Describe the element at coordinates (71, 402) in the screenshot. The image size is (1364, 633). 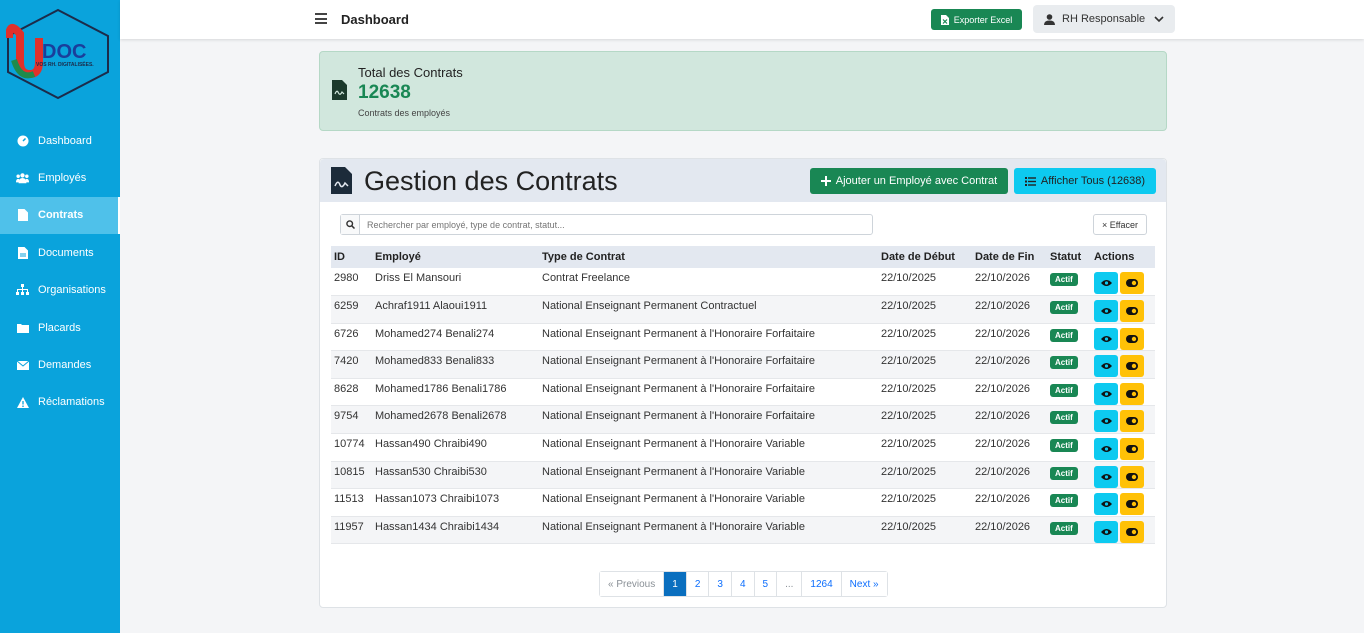
I see `sidebar-item-label: Réclamations` at that location.